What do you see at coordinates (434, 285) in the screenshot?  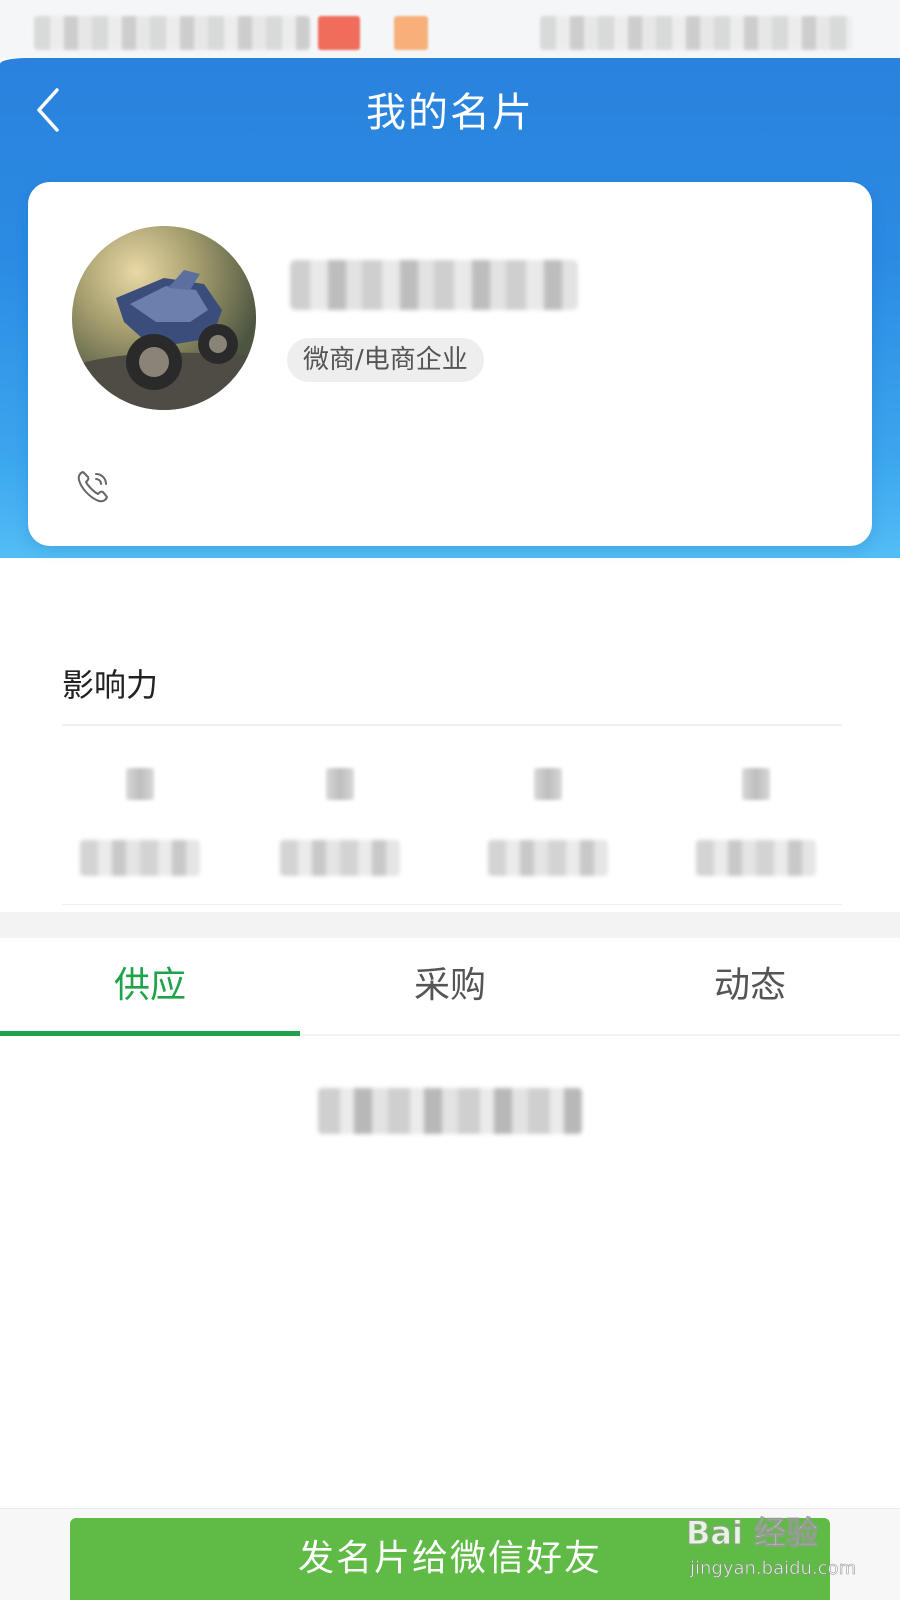 I see `user-name-blurred` at bounding box center [434, 285].